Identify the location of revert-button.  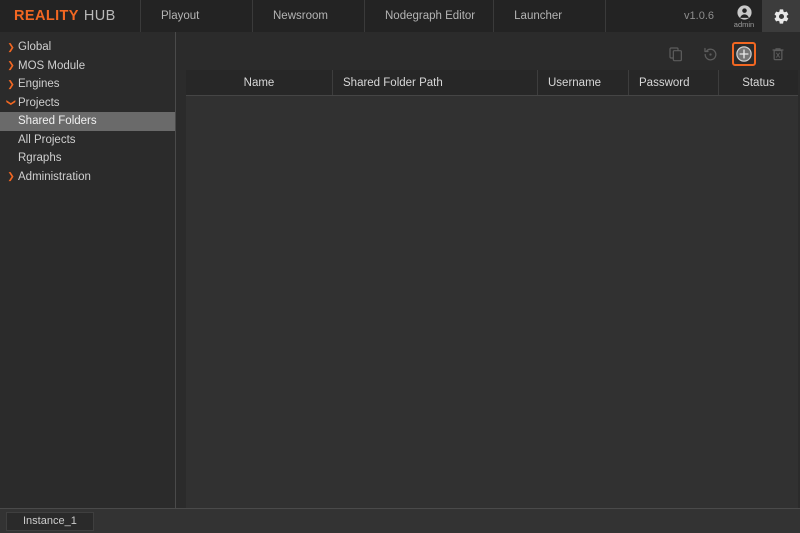
(710, 54).